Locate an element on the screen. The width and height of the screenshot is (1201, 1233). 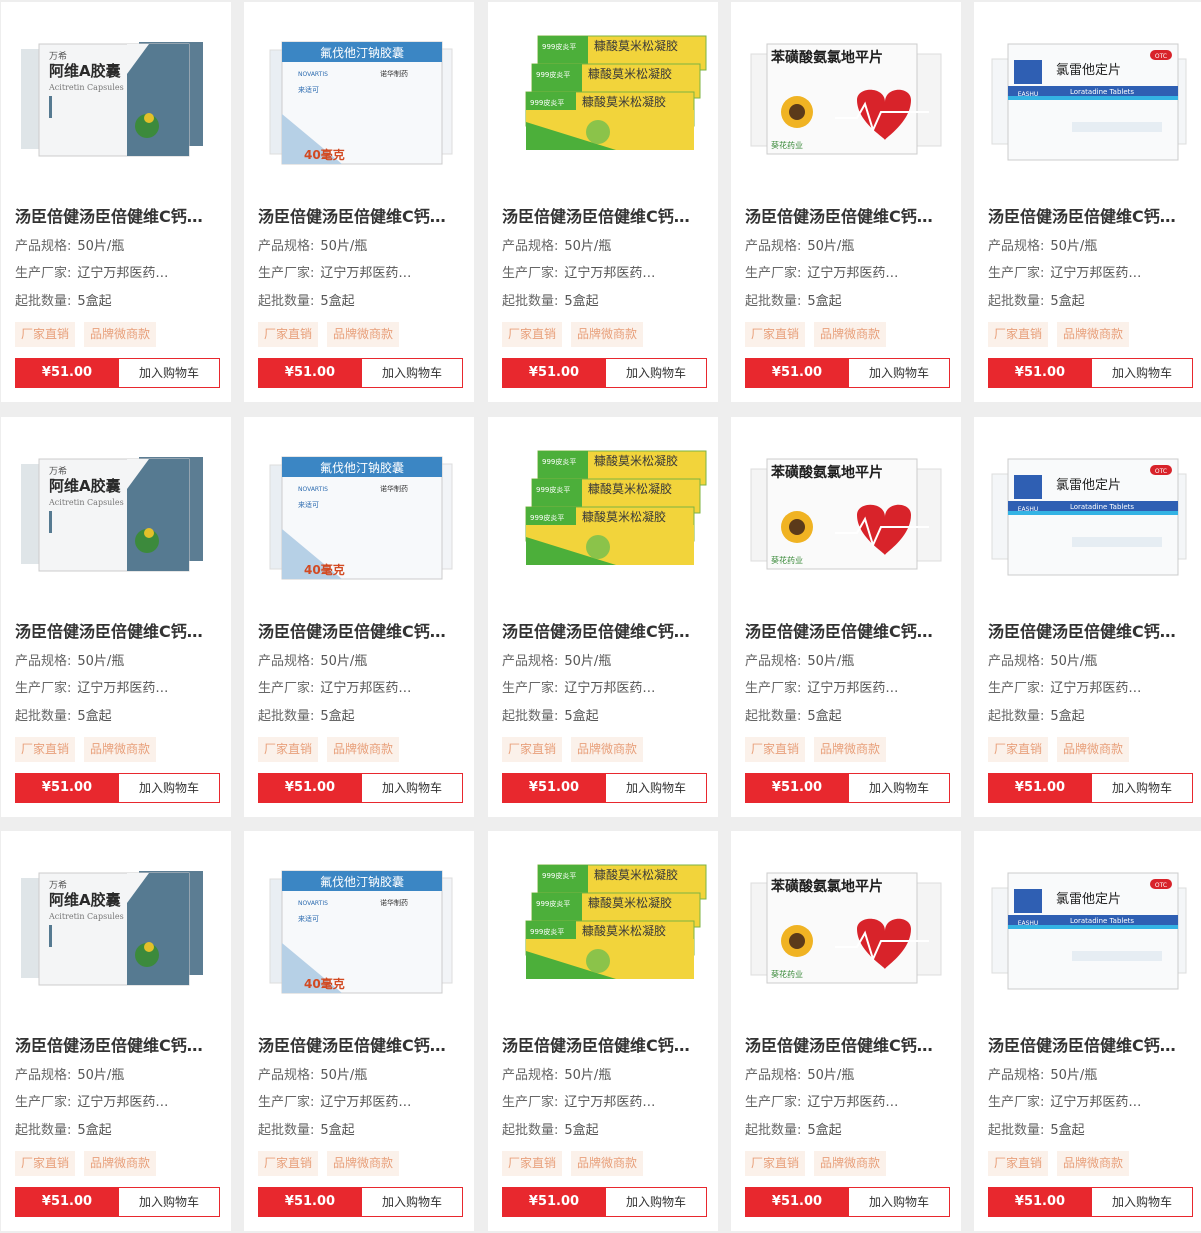
price-label: ¥51.00 is located at coordinates (554, 373).